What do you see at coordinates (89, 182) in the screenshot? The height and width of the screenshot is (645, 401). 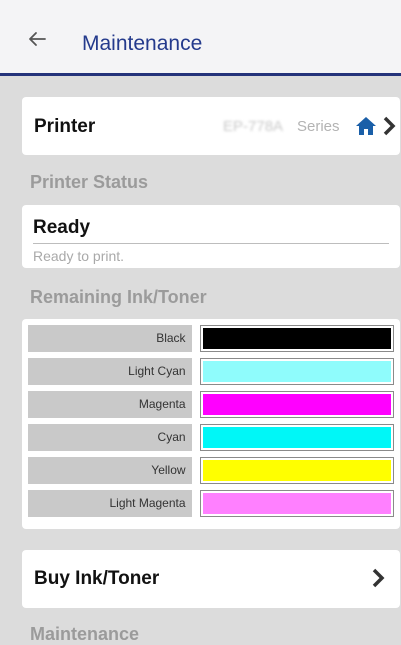 I see `printer-status-heading: Printer Status` at bounding box center [89, 182].